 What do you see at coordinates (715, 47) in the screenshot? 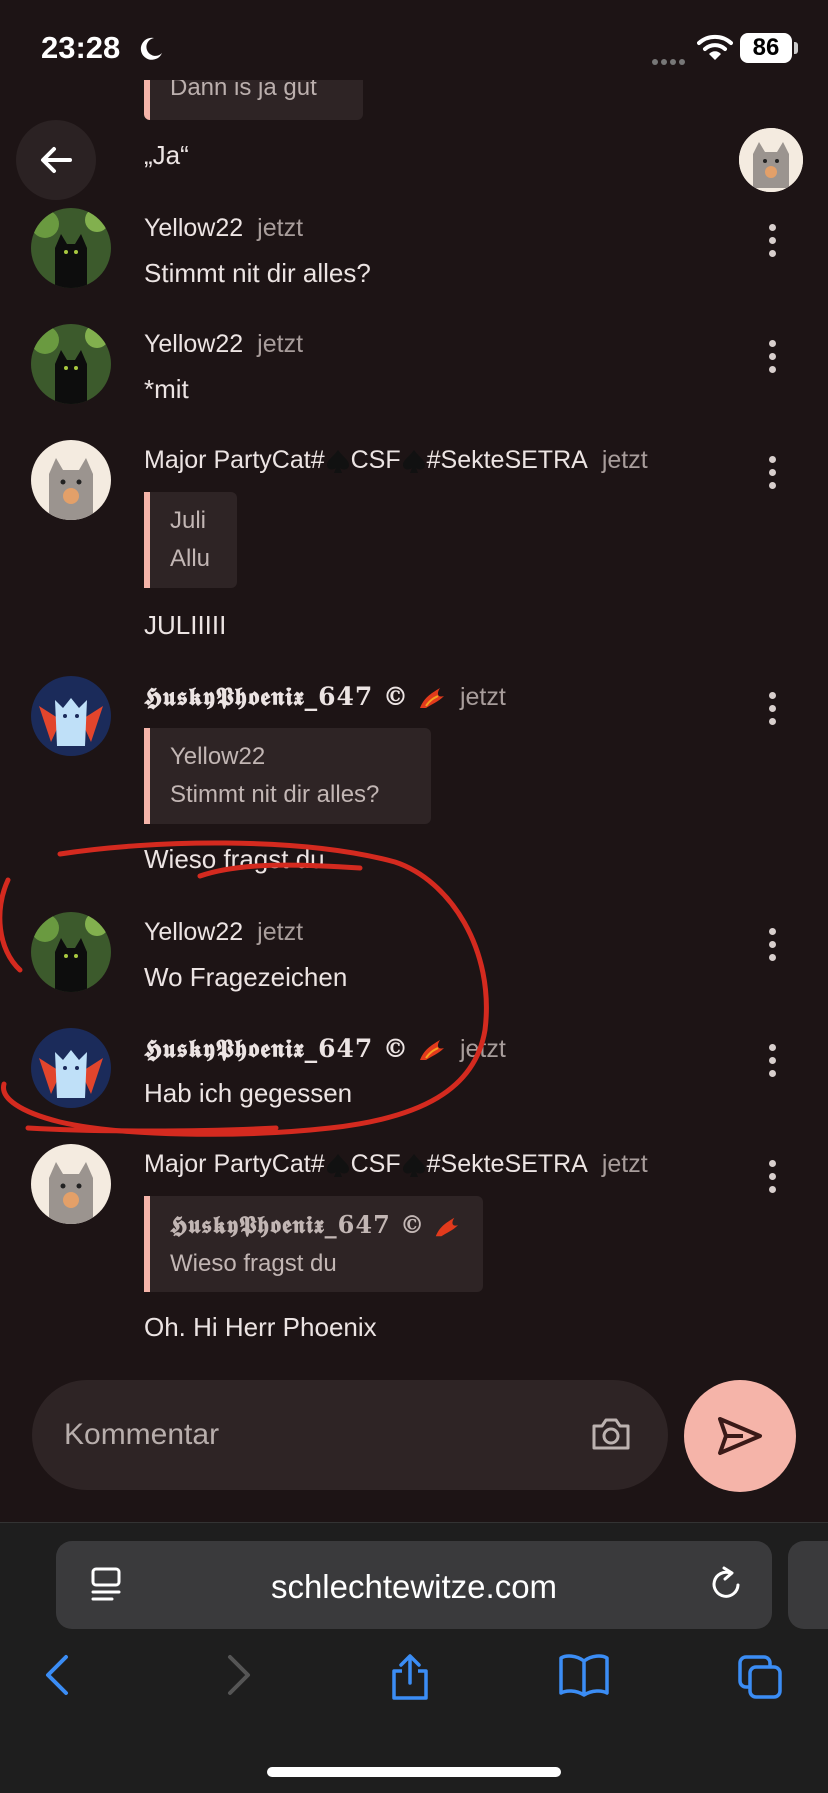
I see `wifi-icon` at bounding box center [715, 47].